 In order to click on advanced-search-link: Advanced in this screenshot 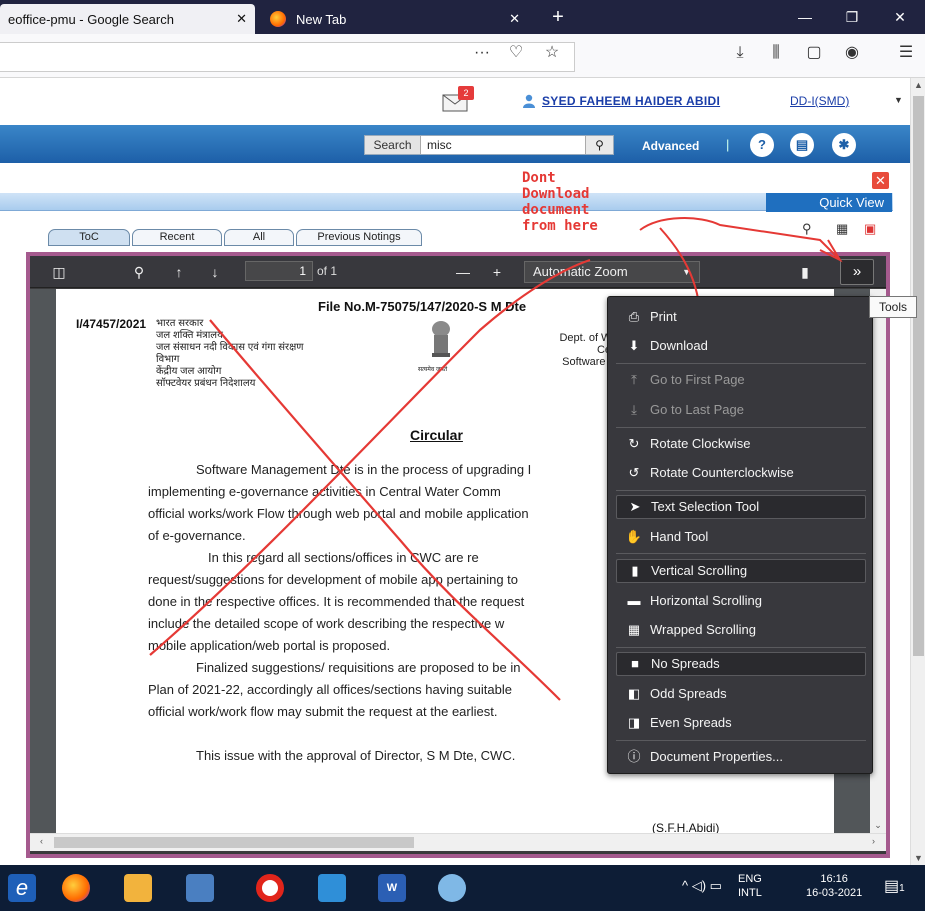, I will do `click(670, 146)`.